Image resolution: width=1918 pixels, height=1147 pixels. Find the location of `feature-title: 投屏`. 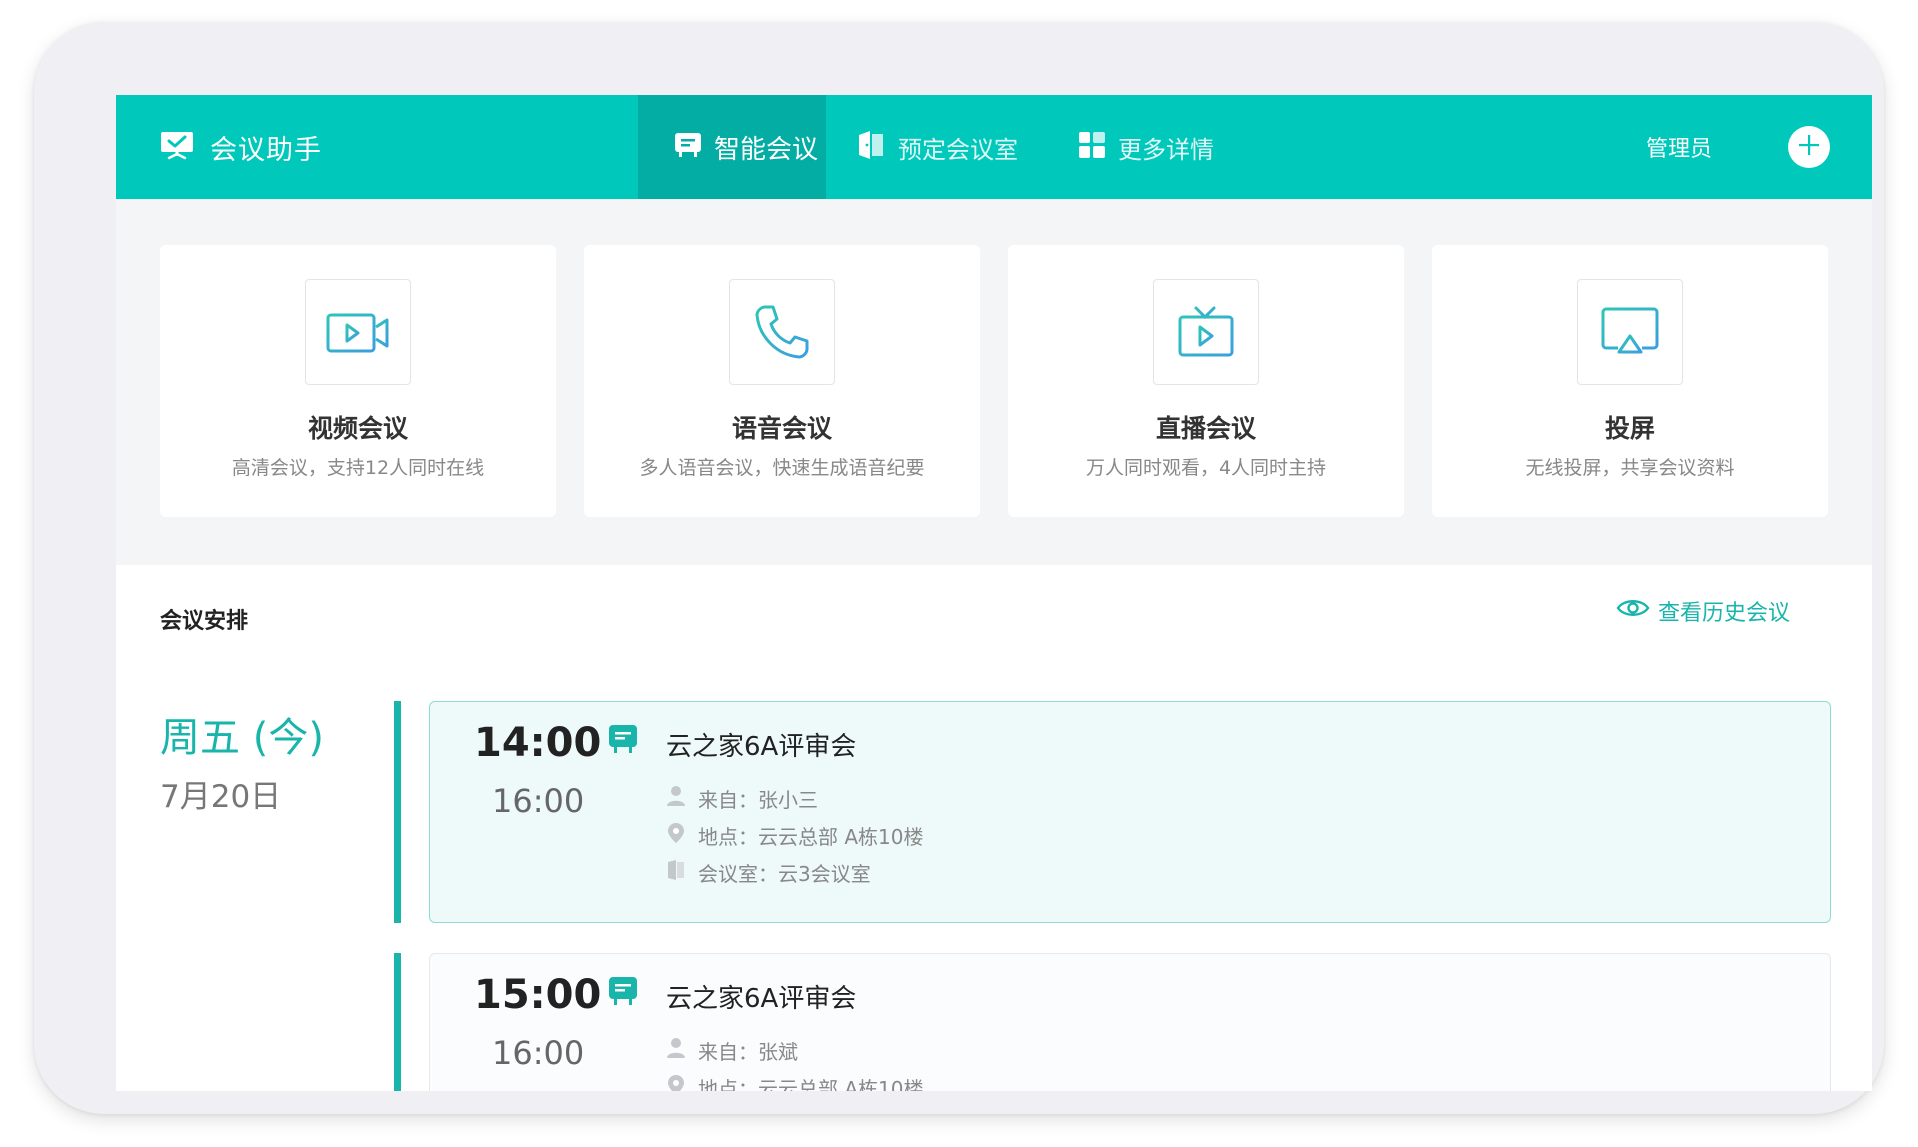

feature-title: 投屏 is located at coordinates (1629, 428).